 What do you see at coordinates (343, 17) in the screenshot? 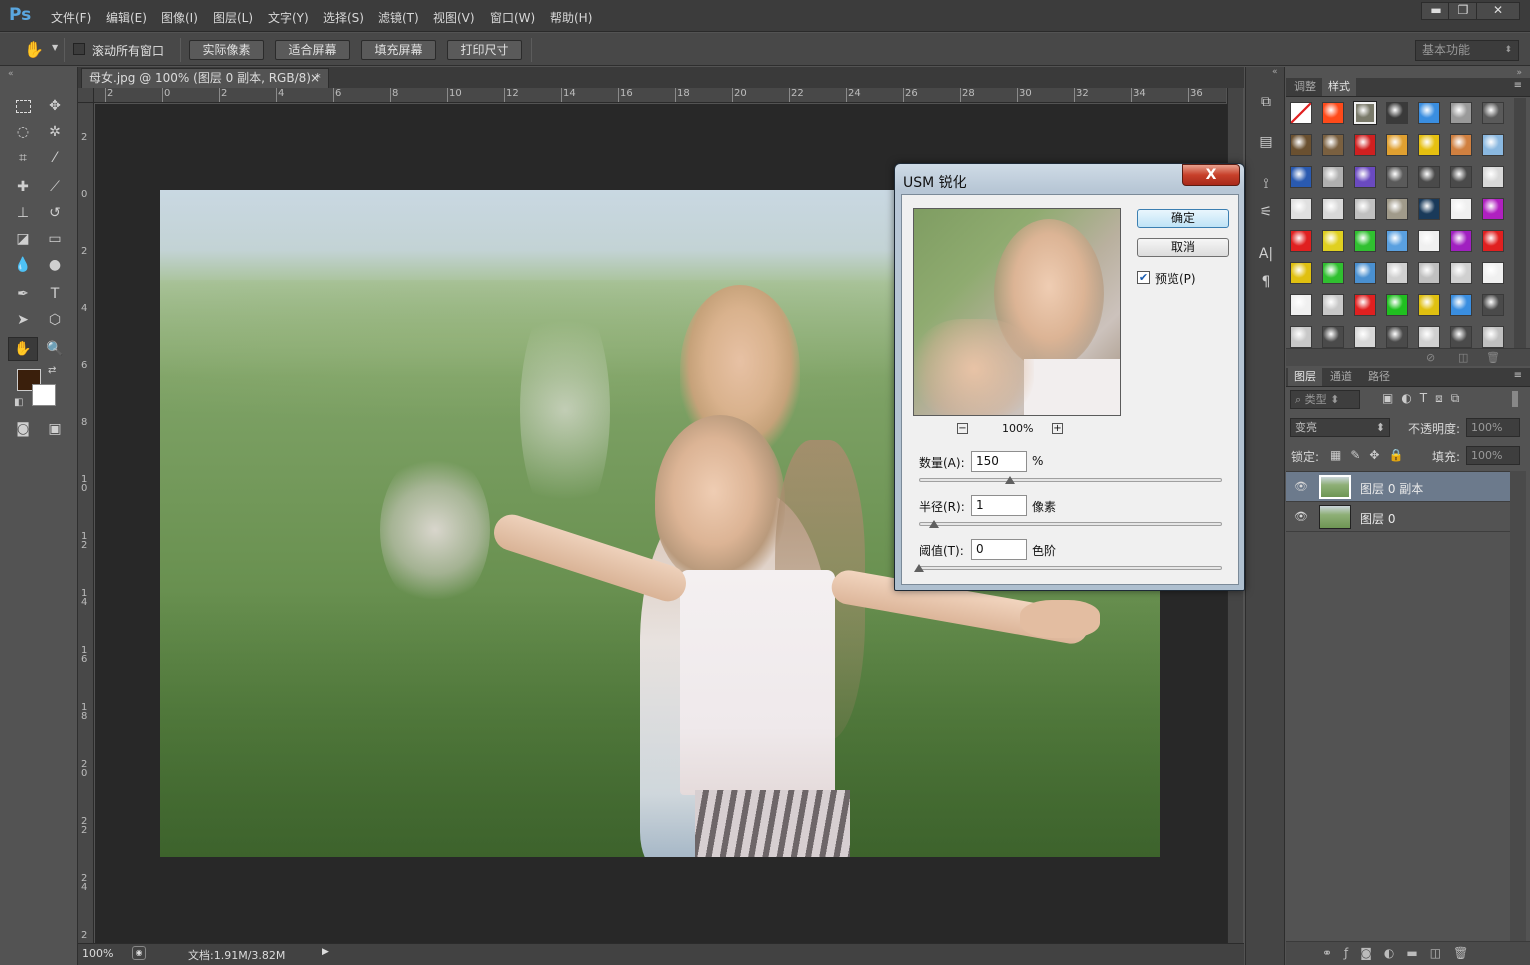
I see `menu-select: 选择(S)` at bounding box center [343, 17].